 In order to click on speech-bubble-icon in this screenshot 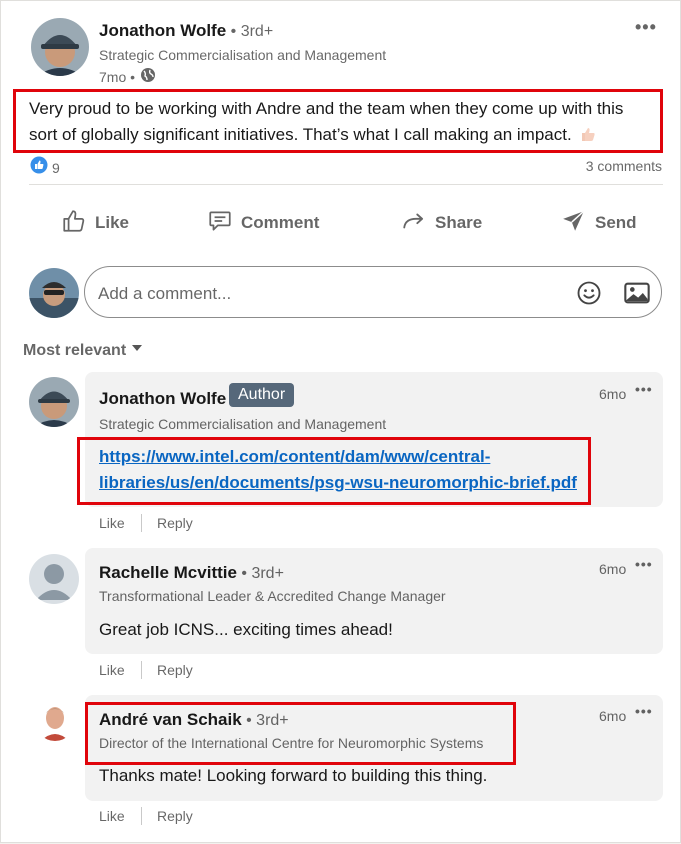, I will do `click(220, 223)`.